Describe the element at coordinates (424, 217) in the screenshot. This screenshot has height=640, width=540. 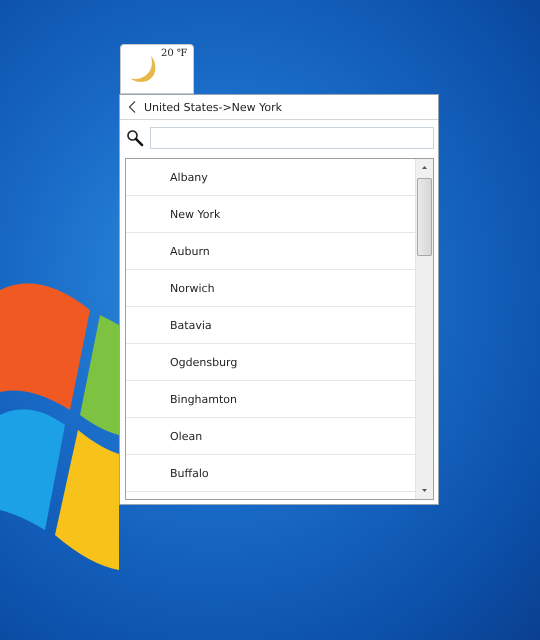
I see `scroll-thumb` at that location.